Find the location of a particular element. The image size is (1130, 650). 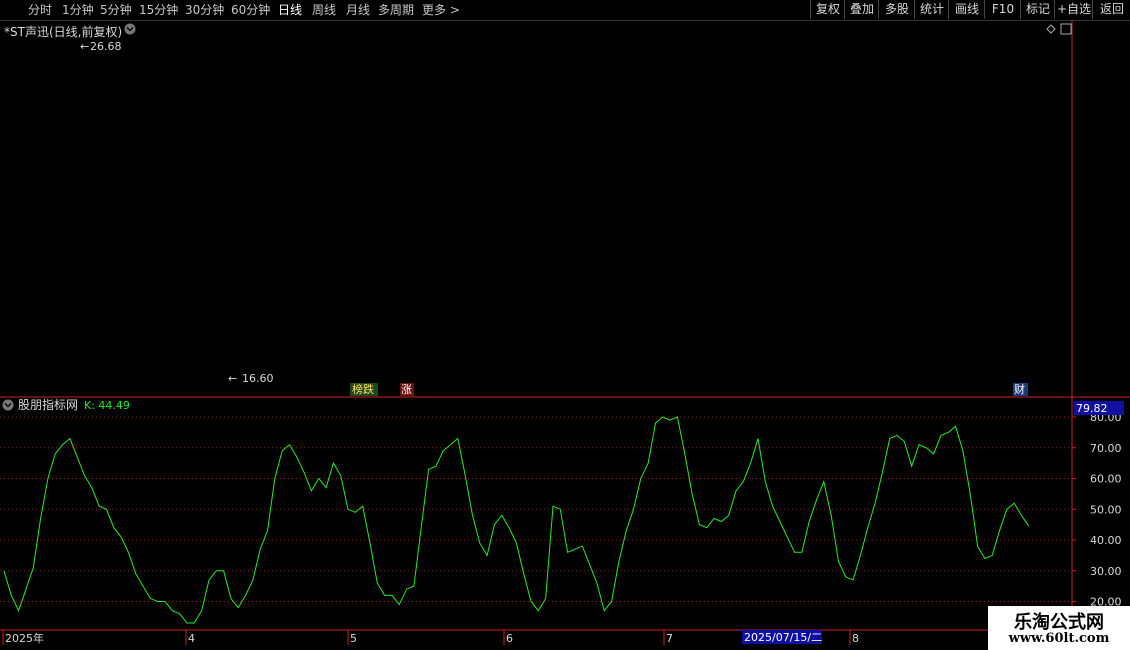

toolbar-button-2: 多股 is located at coordinates (896, 9).